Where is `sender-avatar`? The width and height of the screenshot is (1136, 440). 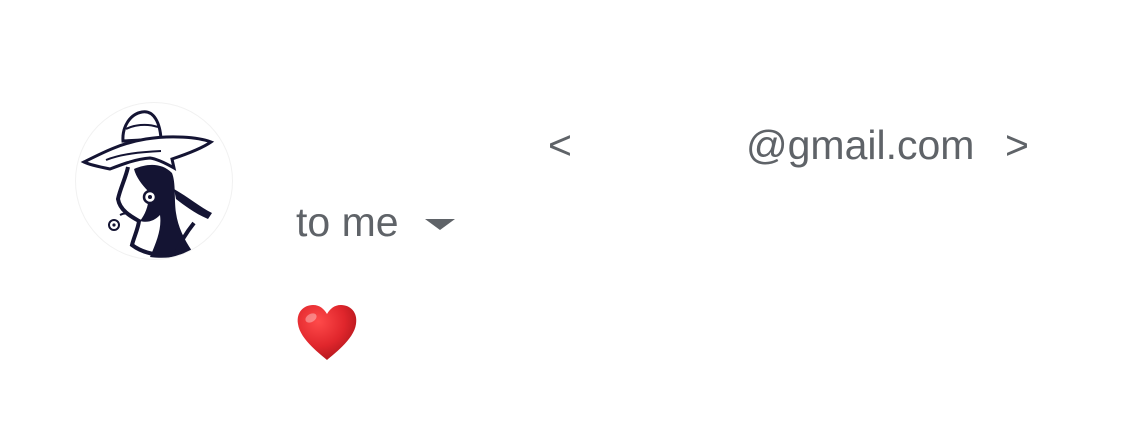 sender-avatar is located at coordinates (154, 181).